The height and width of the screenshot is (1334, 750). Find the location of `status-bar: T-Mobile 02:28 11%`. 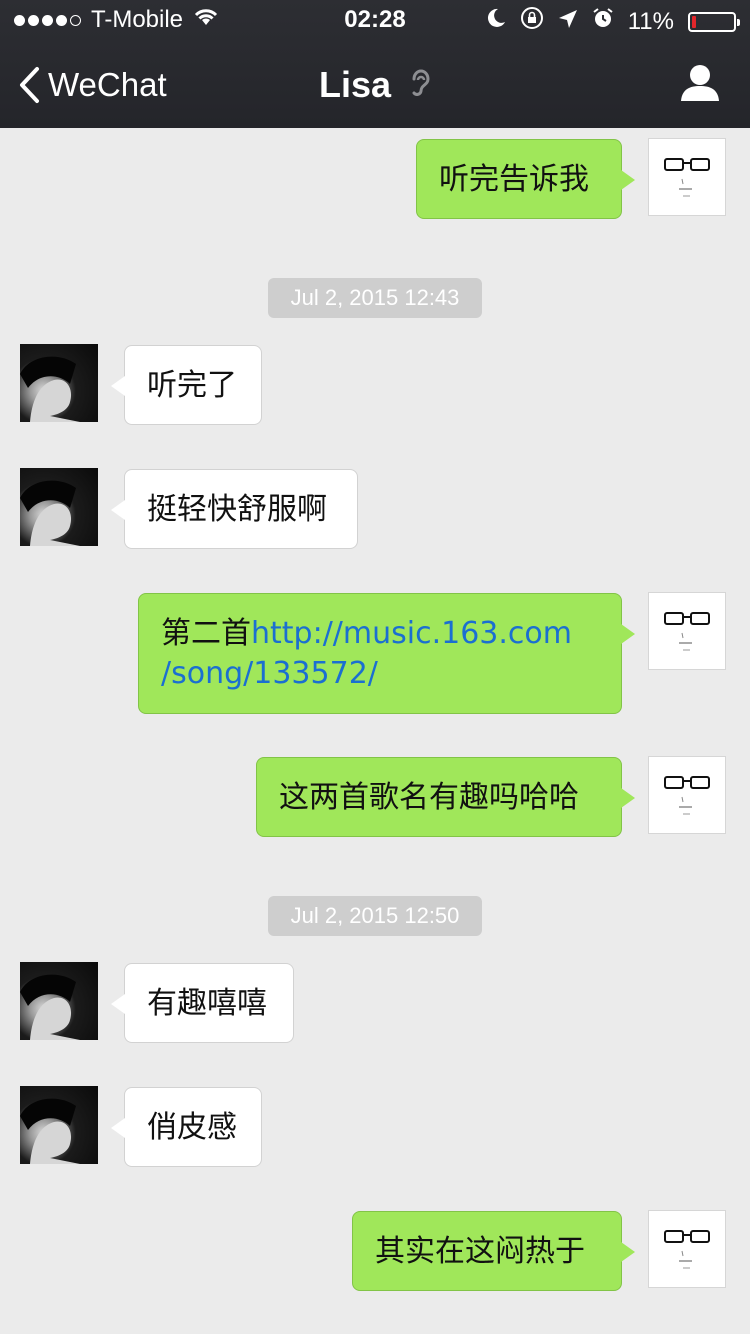

status-bar: T-Mobile 02:28 11% is located at coordinates (375, 20).